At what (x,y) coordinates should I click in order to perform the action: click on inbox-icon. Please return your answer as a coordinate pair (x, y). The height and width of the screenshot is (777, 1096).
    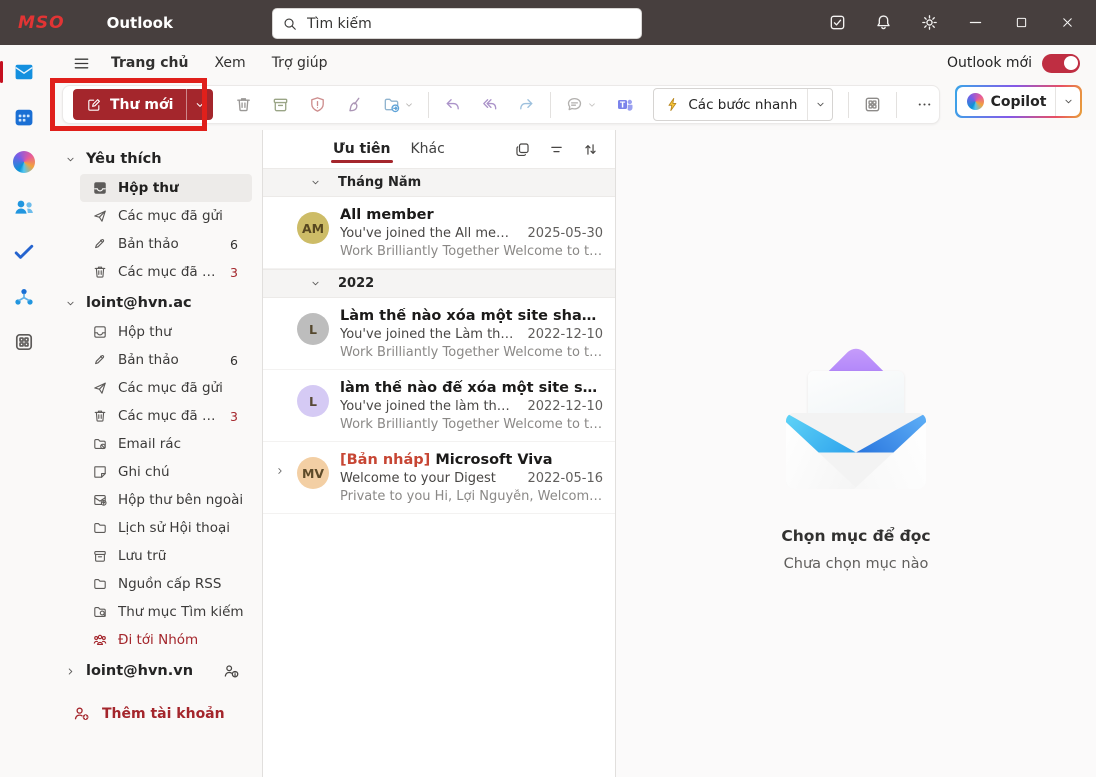
    Looking at the image, I should click on (100, 188).